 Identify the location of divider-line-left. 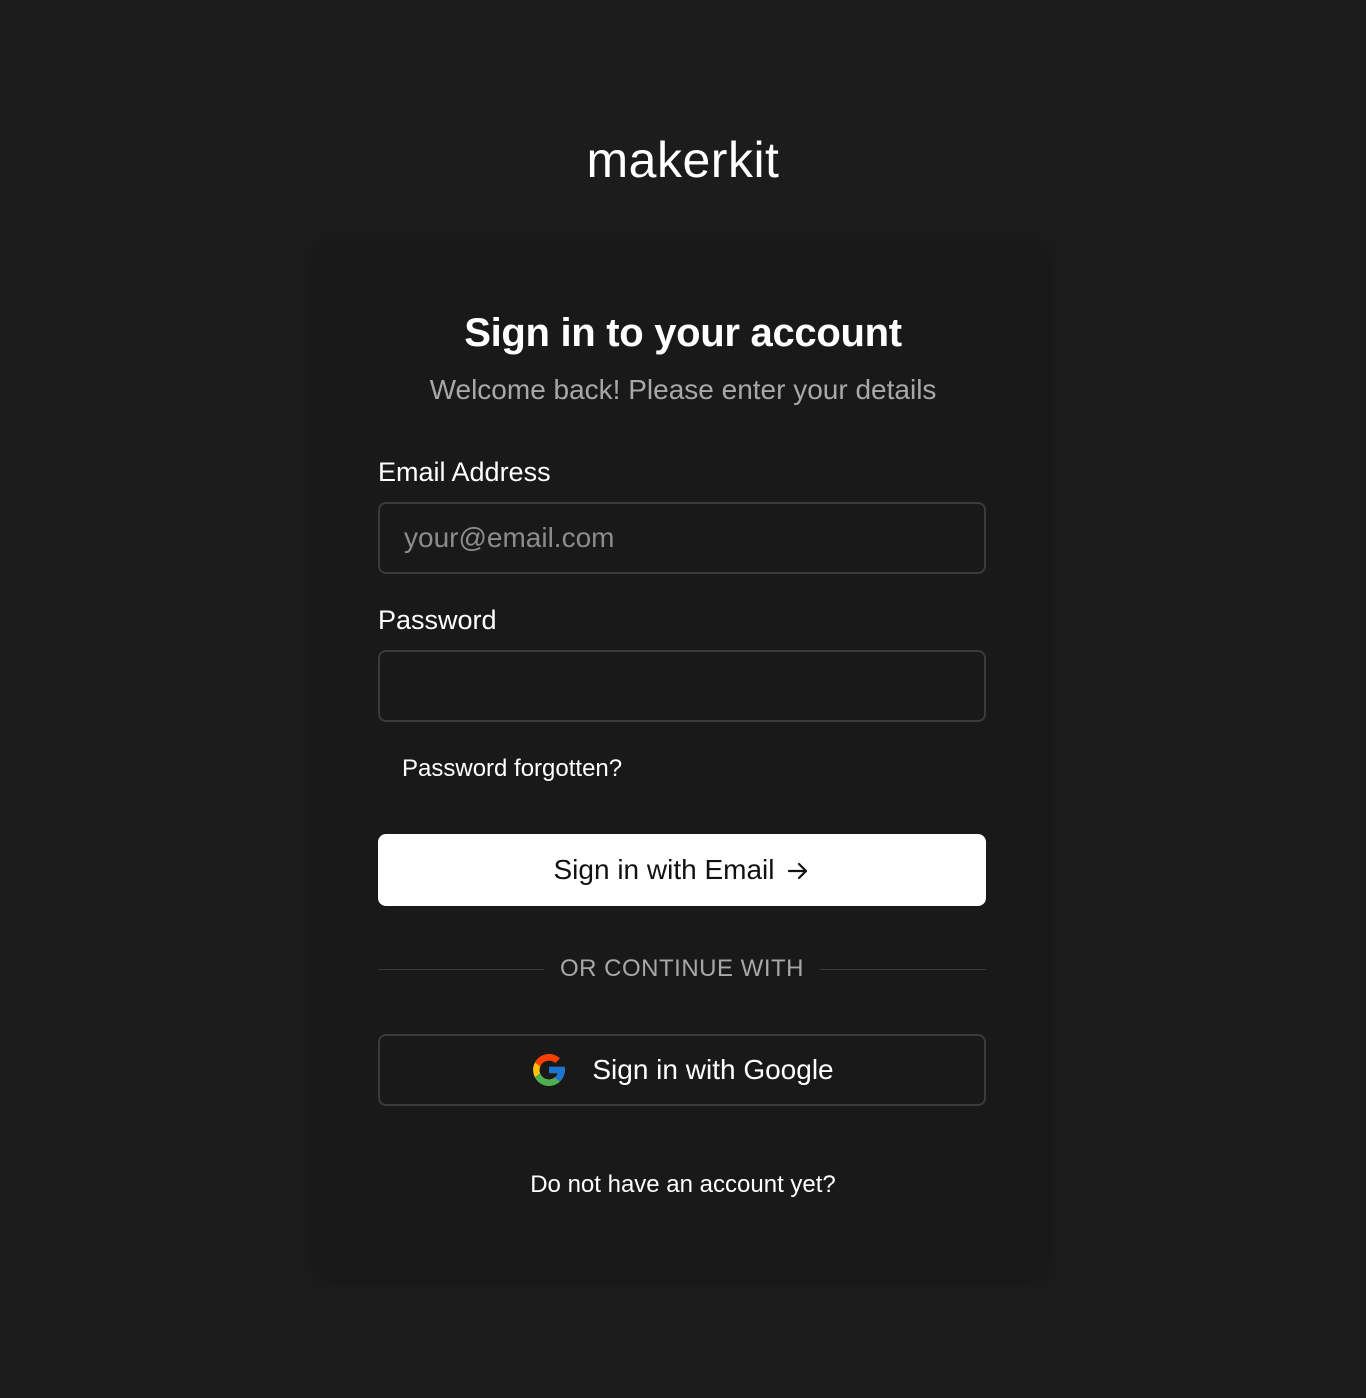
(461, 969).